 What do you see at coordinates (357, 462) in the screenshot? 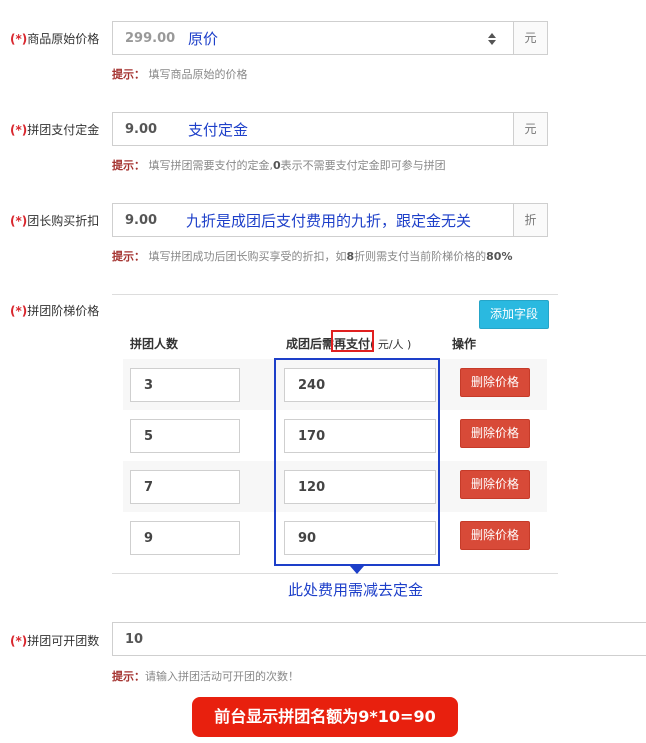
I see `price-column-frame` at bounding box center [357, 462].